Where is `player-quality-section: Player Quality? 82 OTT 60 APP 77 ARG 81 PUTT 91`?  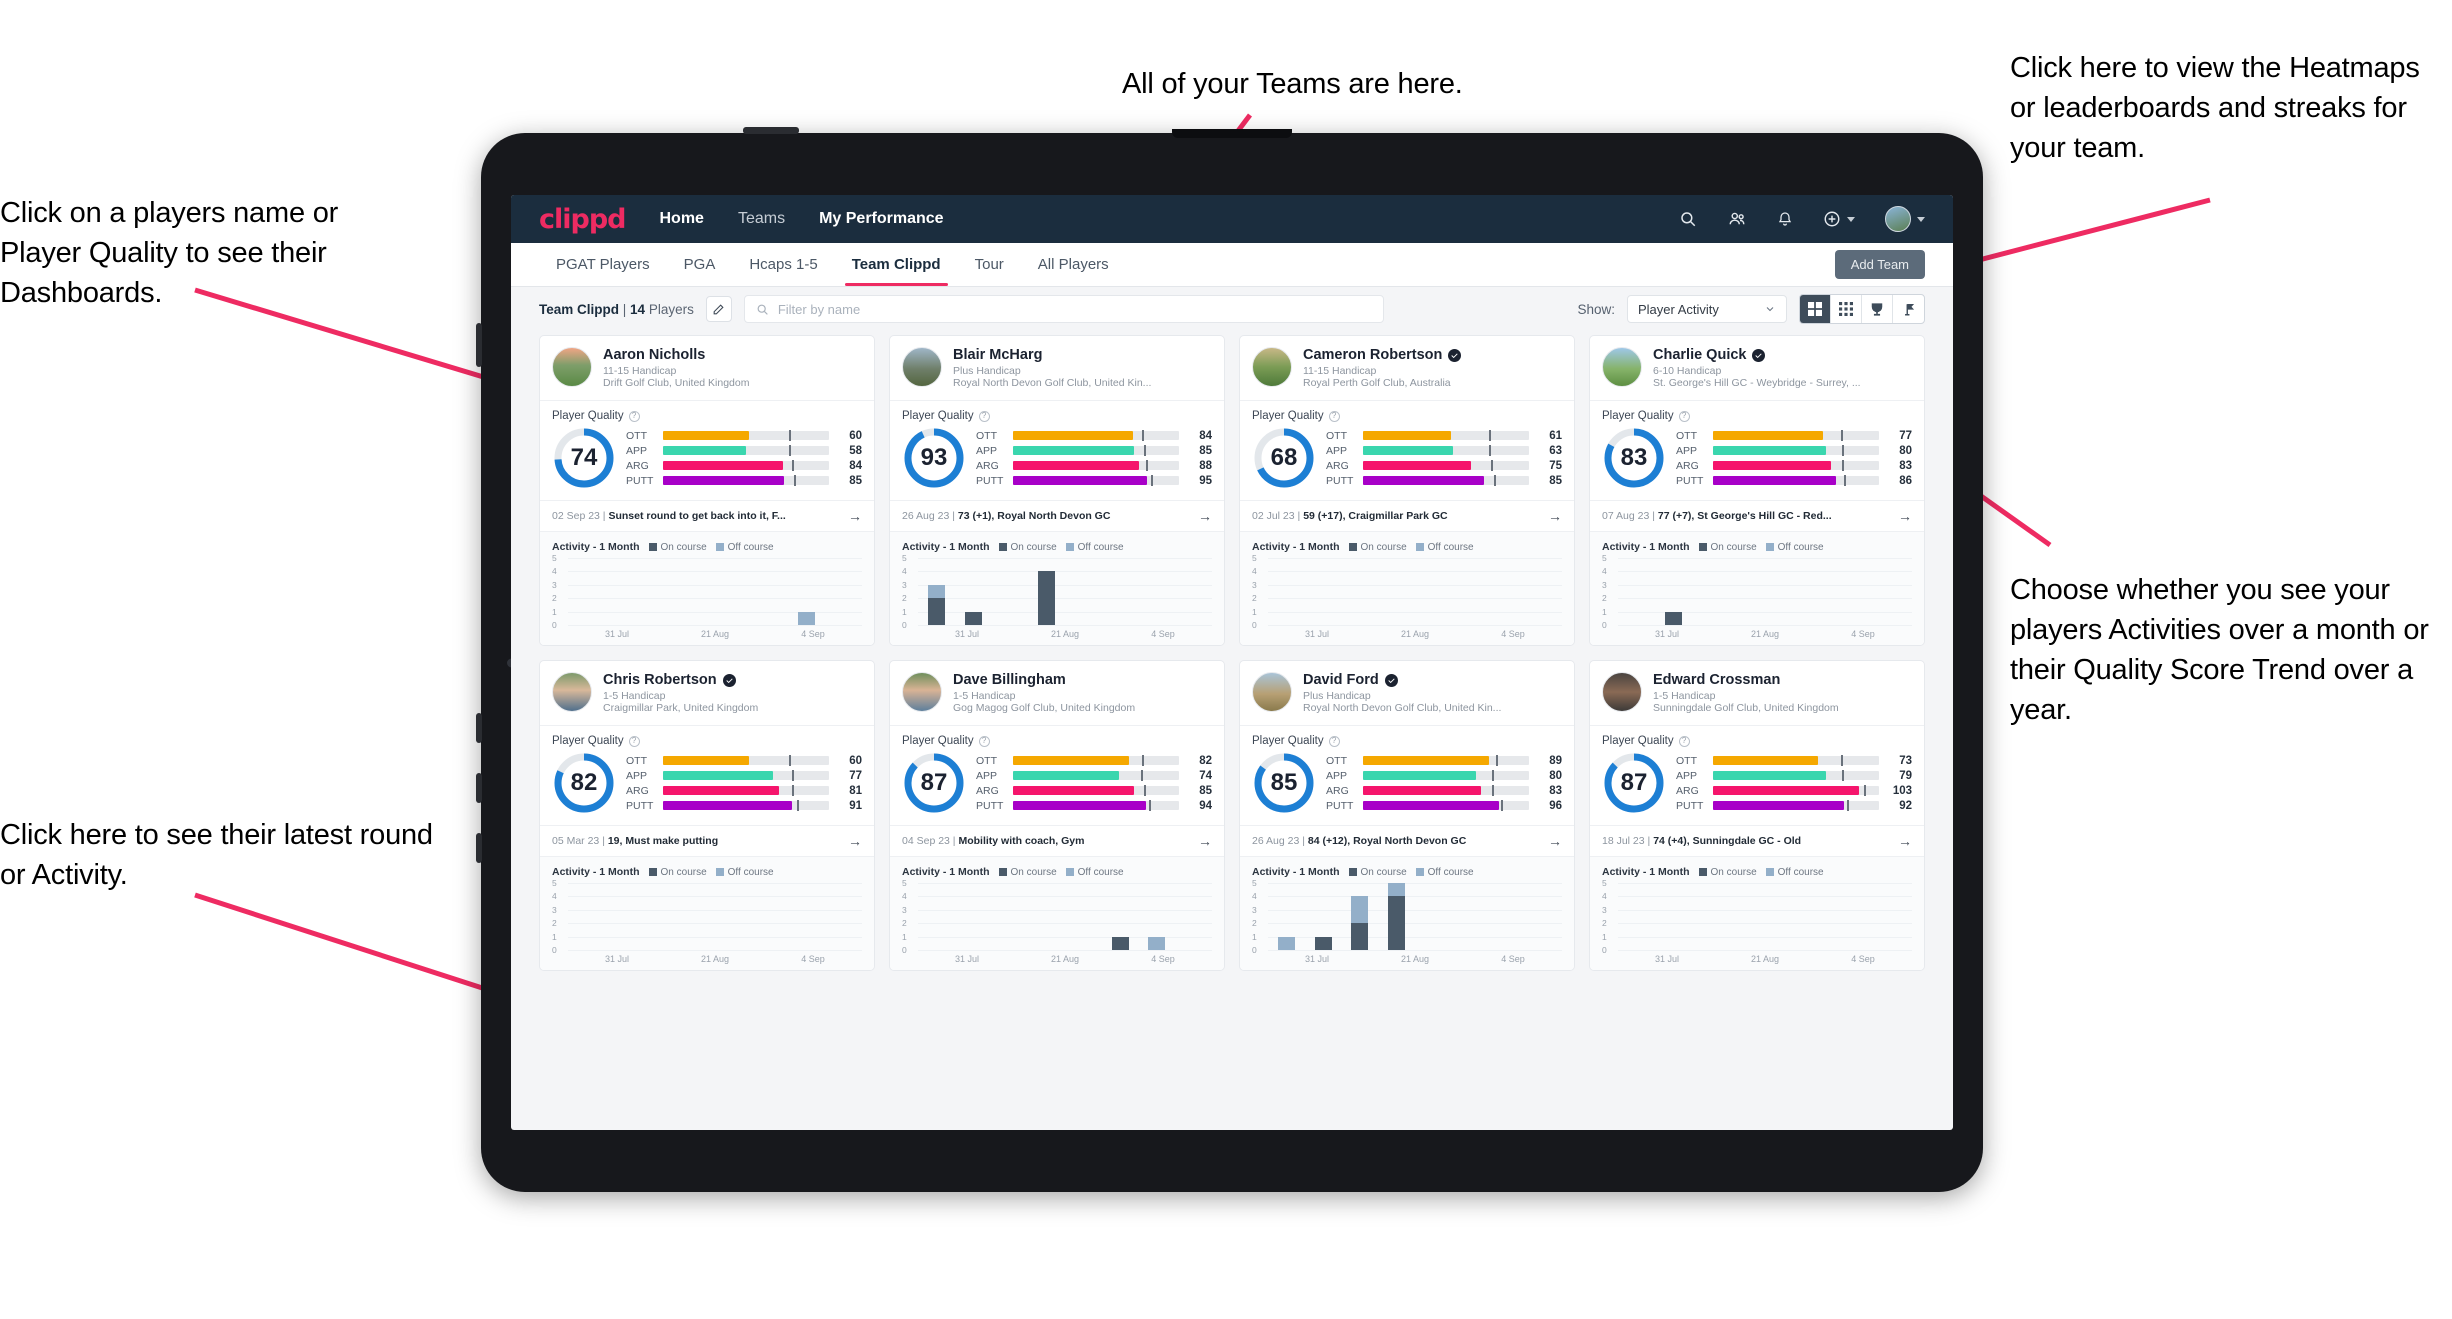
player-quality-section: Player Quality? 82 OTT 60 APP 77 ARG 81 PUTT 91 is located at coordinates (707, 775).